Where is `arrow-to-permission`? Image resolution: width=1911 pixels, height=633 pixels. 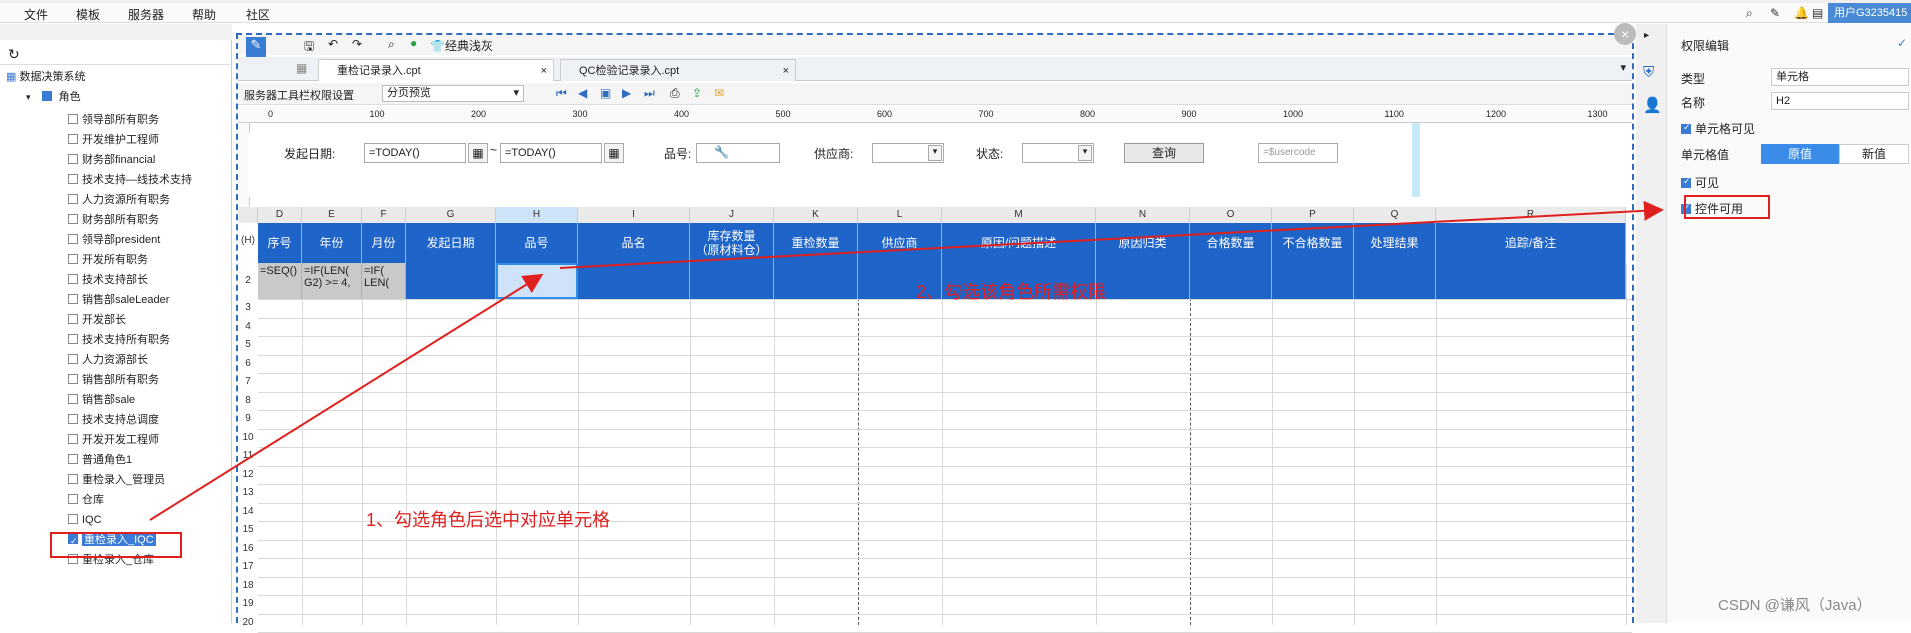
arrow-to-permission is located at coordinates (1111, 234).